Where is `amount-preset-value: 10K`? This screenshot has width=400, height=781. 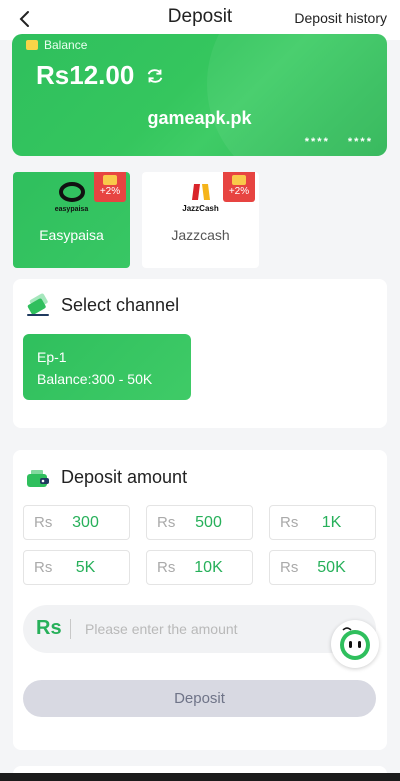 amount-preset-value: 10K is located at coordinates (208, 567).